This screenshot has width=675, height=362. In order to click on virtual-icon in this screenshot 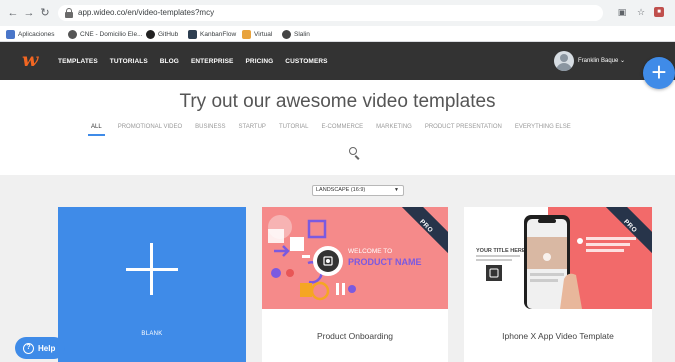, I will do `click(246, 34)`.